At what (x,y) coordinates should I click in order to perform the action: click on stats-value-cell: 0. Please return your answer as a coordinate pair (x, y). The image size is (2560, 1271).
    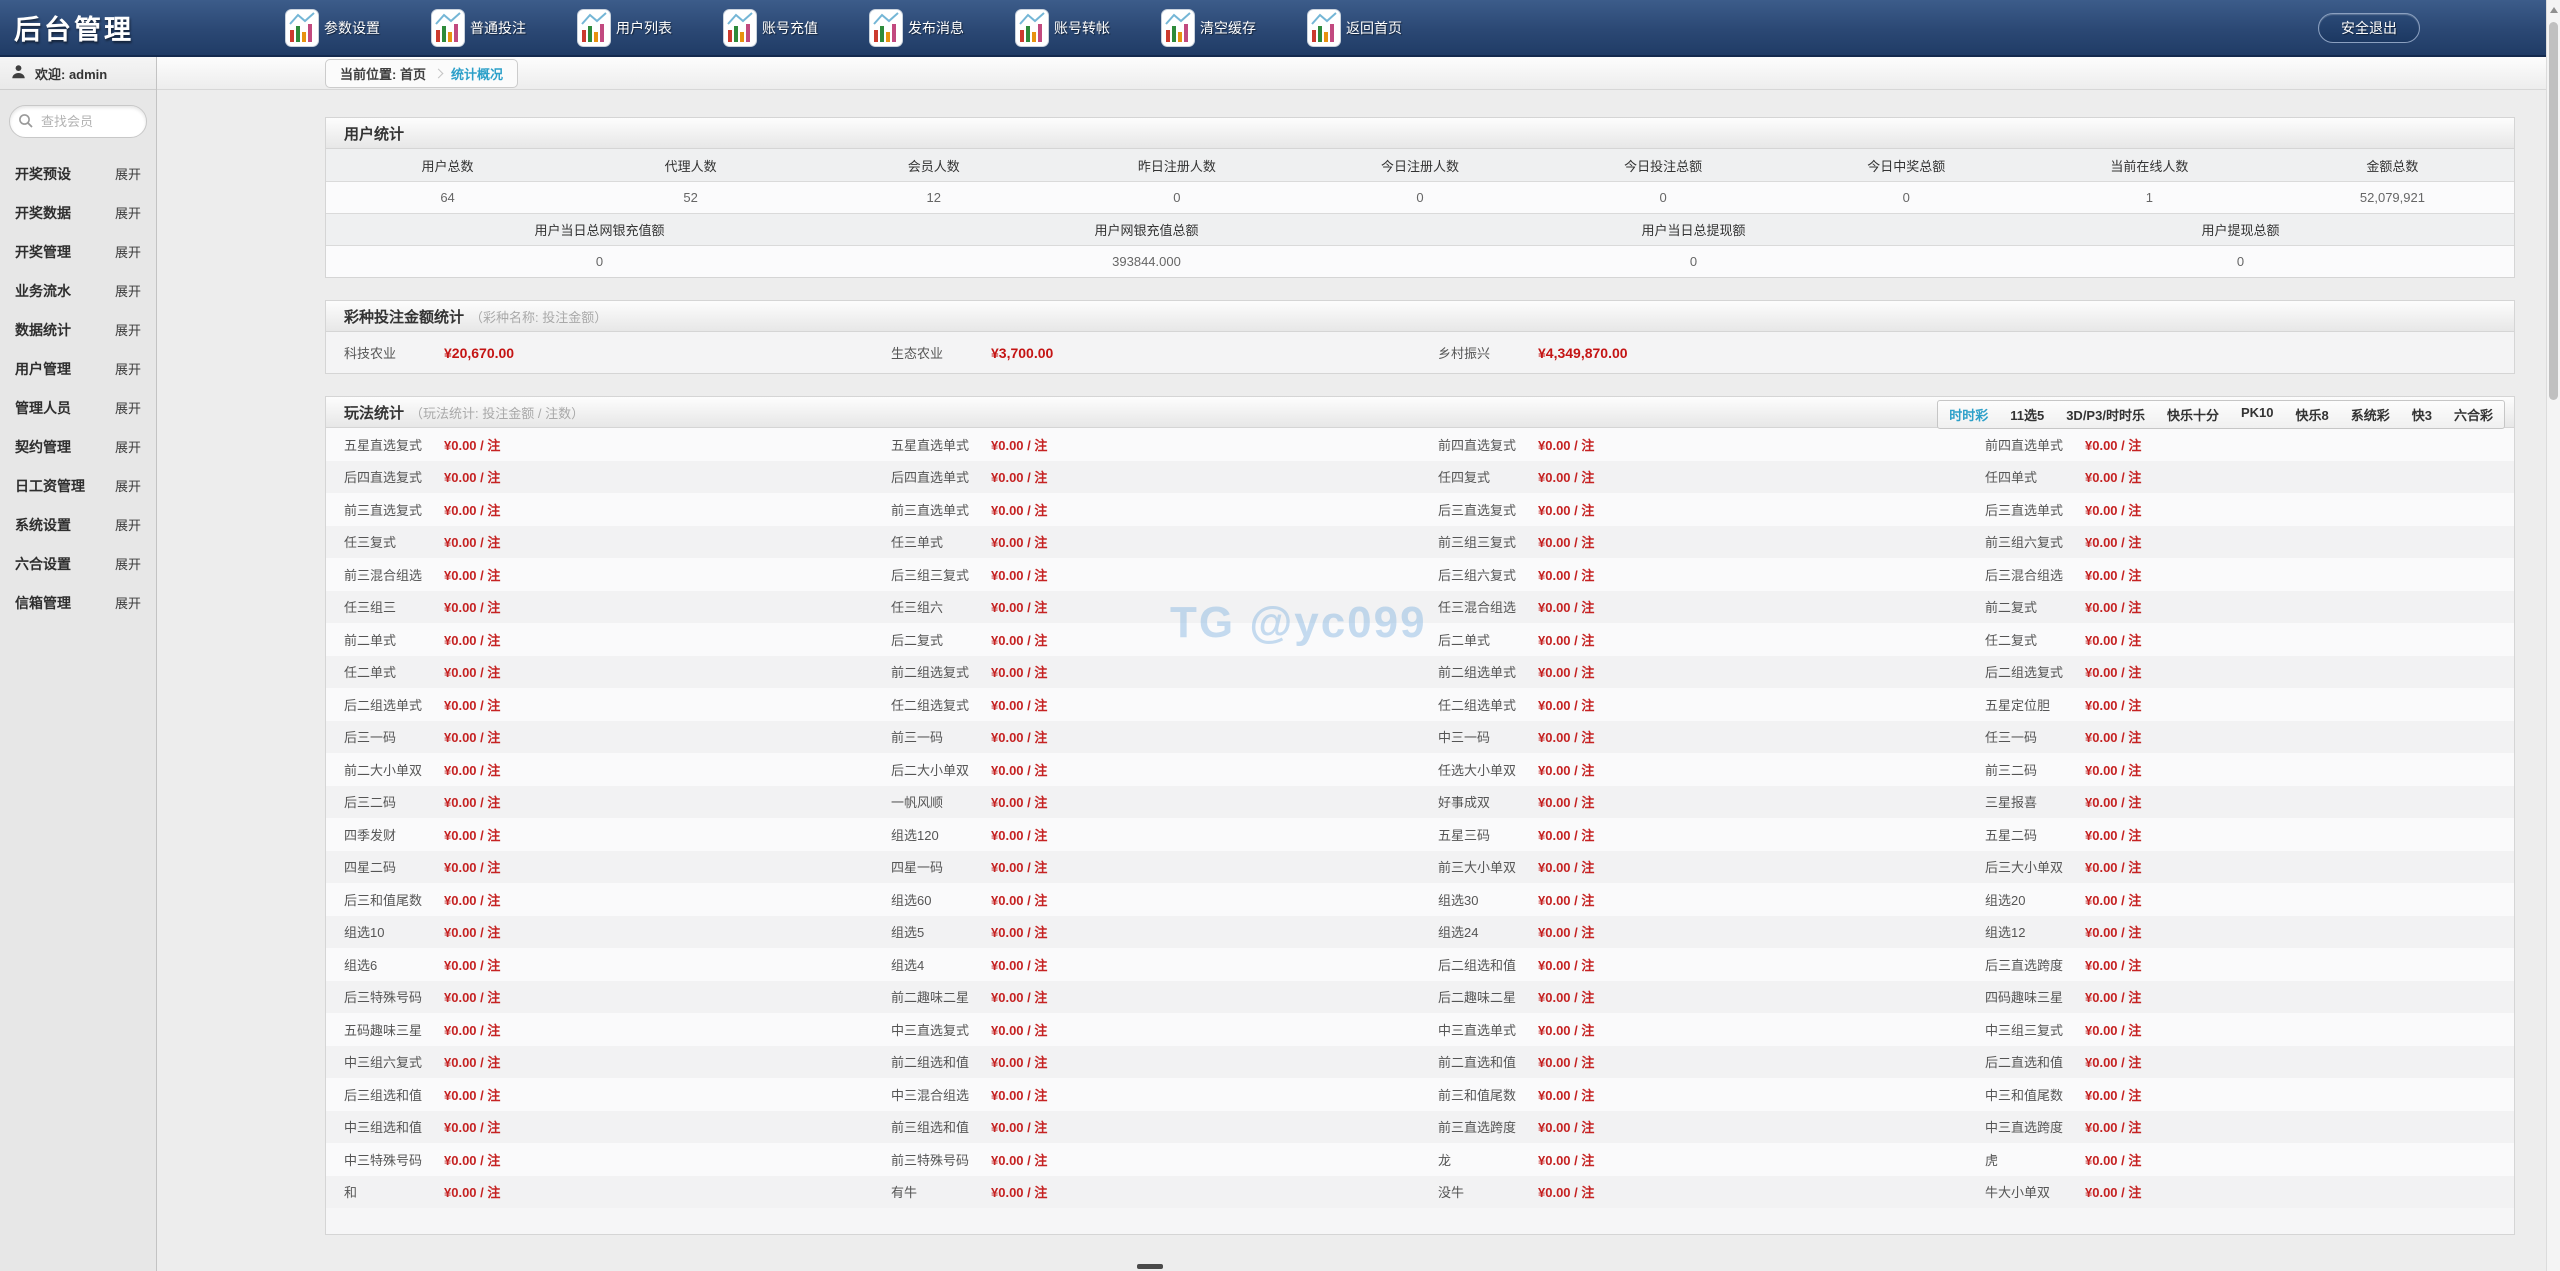
    Looking at the image, I should click on (2240, 261).